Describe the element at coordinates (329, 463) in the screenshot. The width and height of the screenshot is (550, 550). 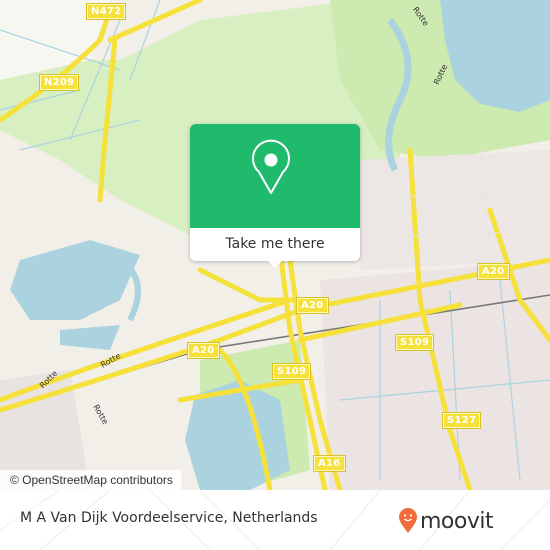
I see `road-shield-a16: A16` at that location.